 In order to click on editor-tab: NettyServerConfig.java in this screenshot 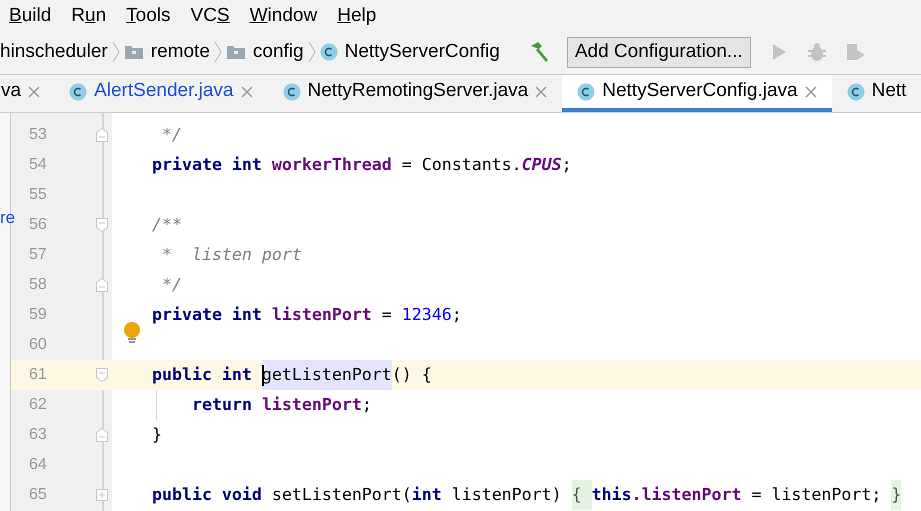, I will do `click(697, 93)`.